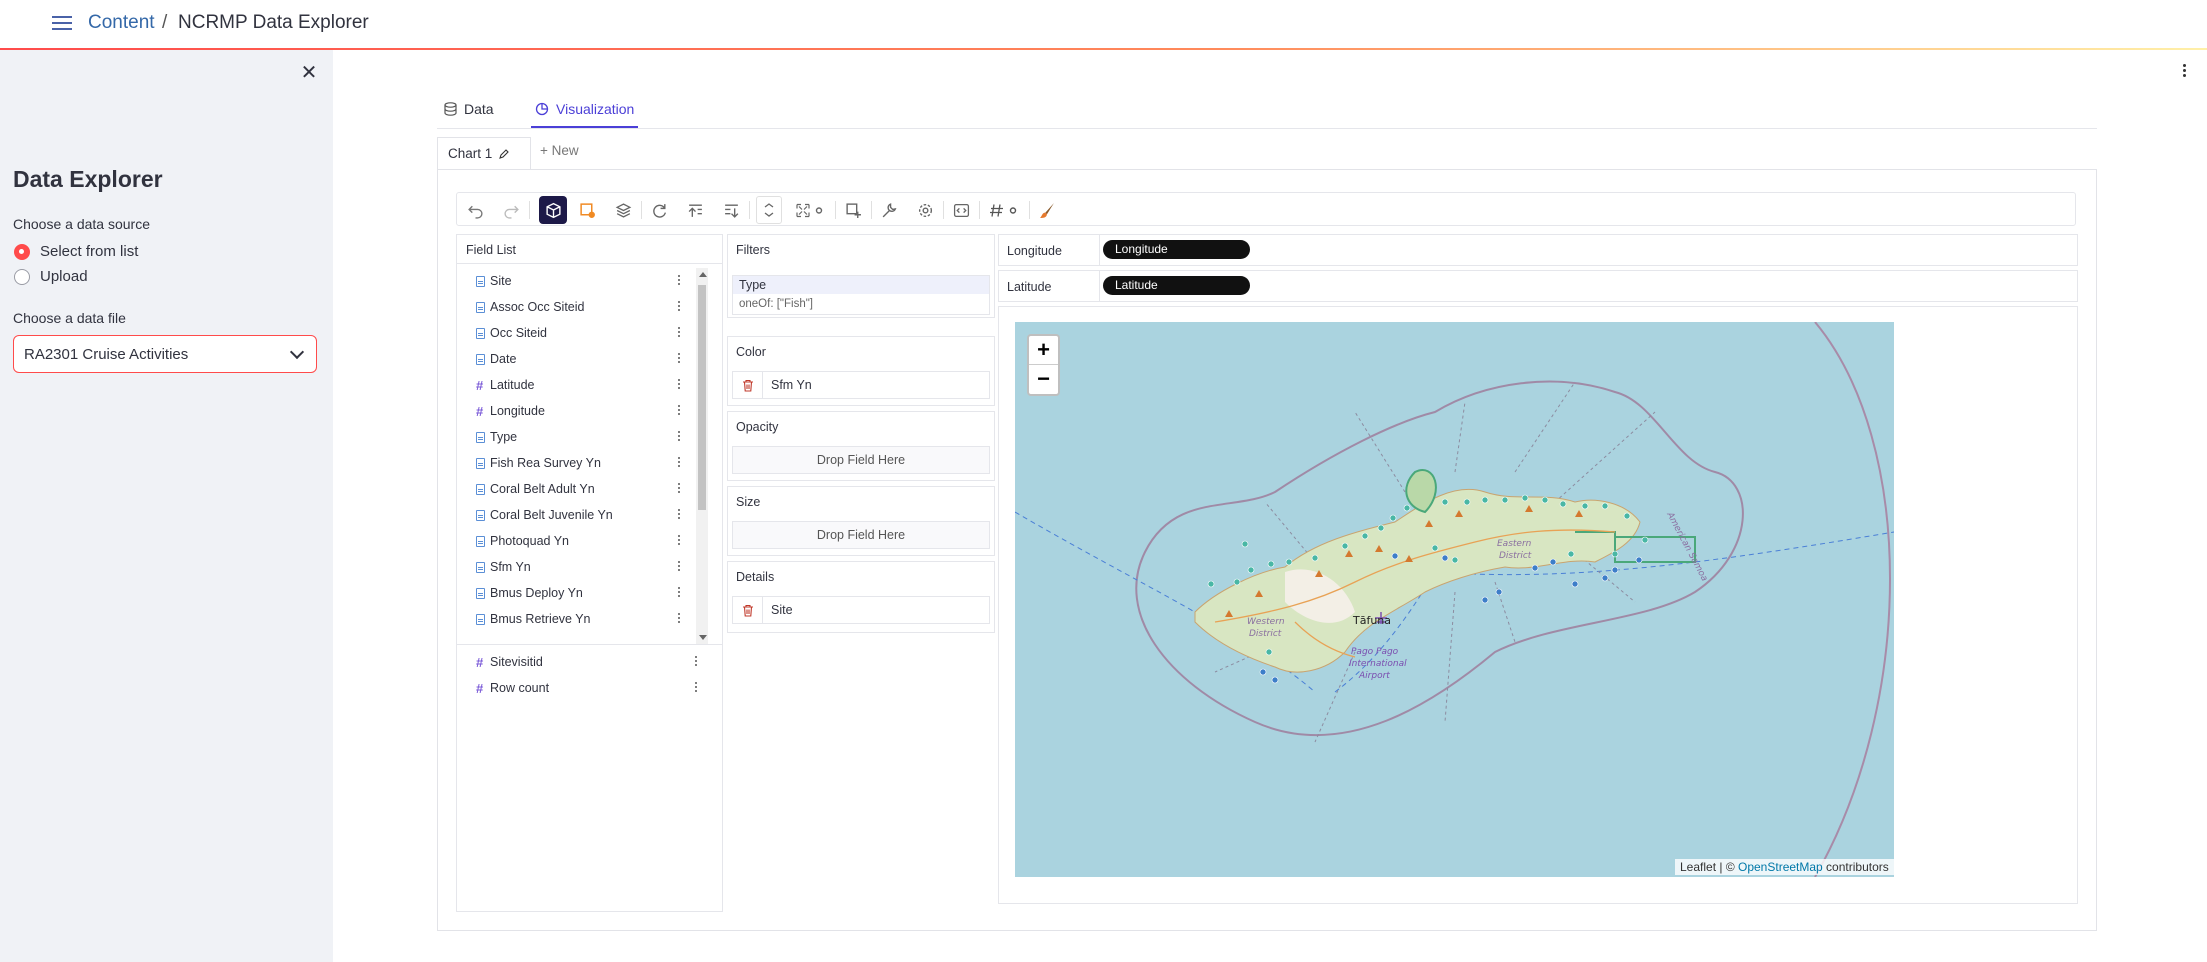 The width and height of the screenshot is (2207, 962). What do you see at coordinates (1047, 210) in the screenshot?
I see `brush-icon` at bounding box center [1047, 210].